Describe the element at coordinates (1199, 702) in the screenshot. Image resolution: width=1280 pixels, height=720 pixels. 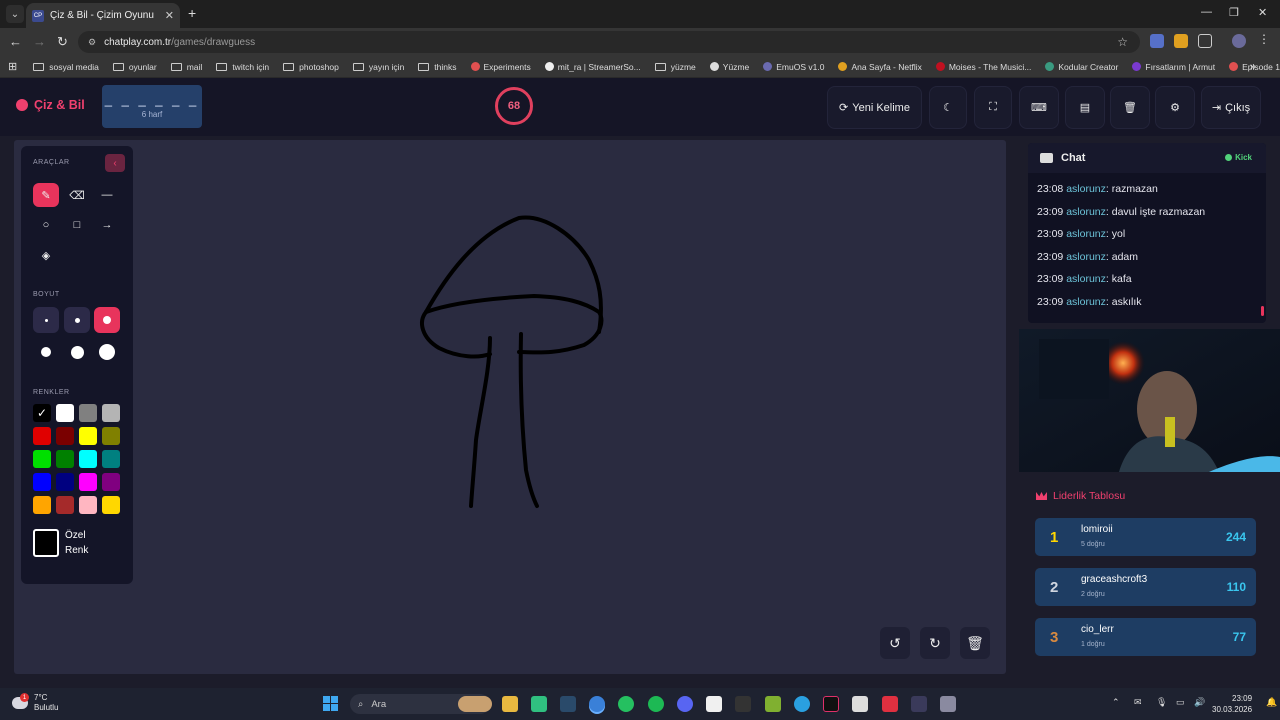
I see `volume-icon: 🔊` at that location.